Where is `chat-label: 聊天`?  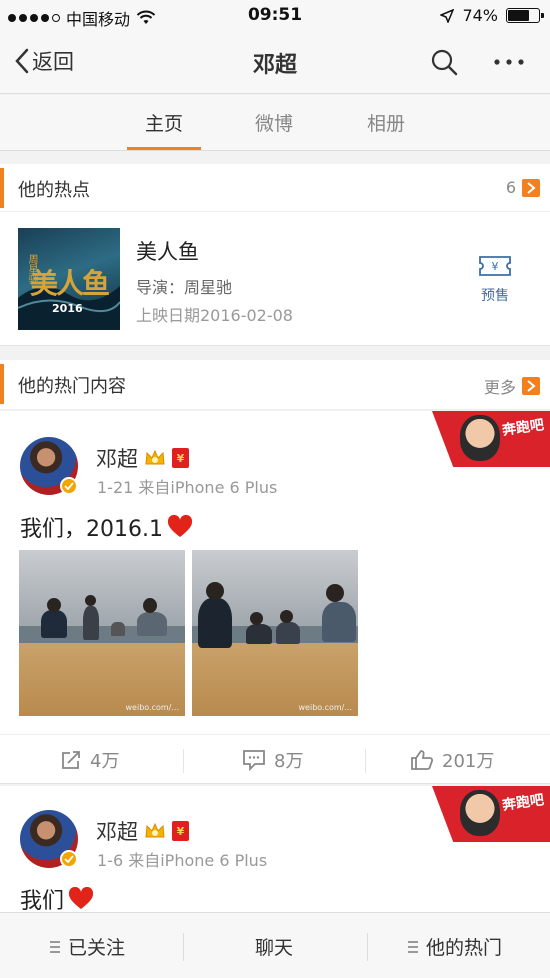 chat-label: 聊天 is located at coordinates (274, 948).